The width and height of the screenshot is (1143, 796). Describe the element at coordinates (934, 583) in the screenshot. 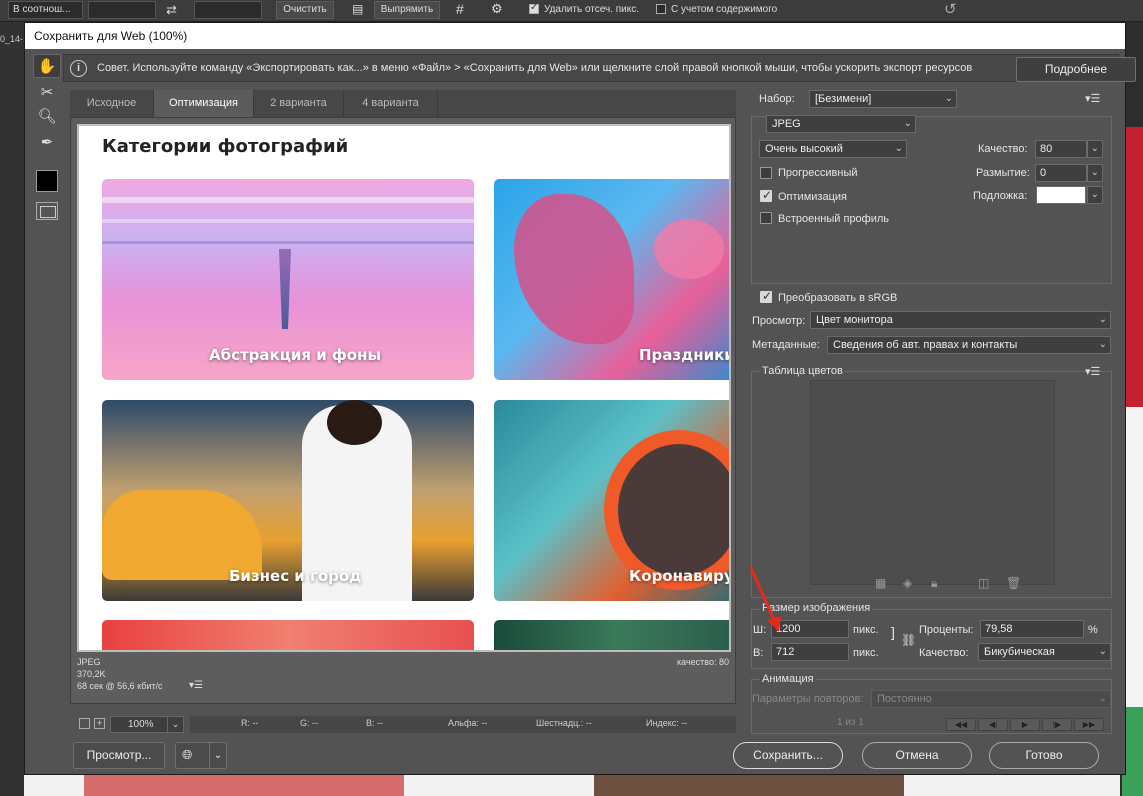

I see `lock-icon: 🔒︎` at that location.